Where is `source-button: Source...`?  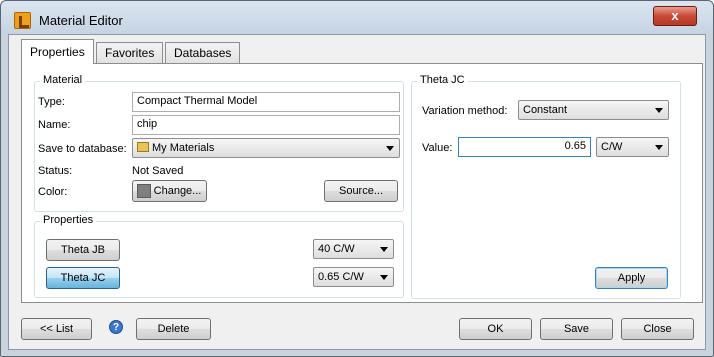
source-button: Source... is located at coordinates (361, 191).